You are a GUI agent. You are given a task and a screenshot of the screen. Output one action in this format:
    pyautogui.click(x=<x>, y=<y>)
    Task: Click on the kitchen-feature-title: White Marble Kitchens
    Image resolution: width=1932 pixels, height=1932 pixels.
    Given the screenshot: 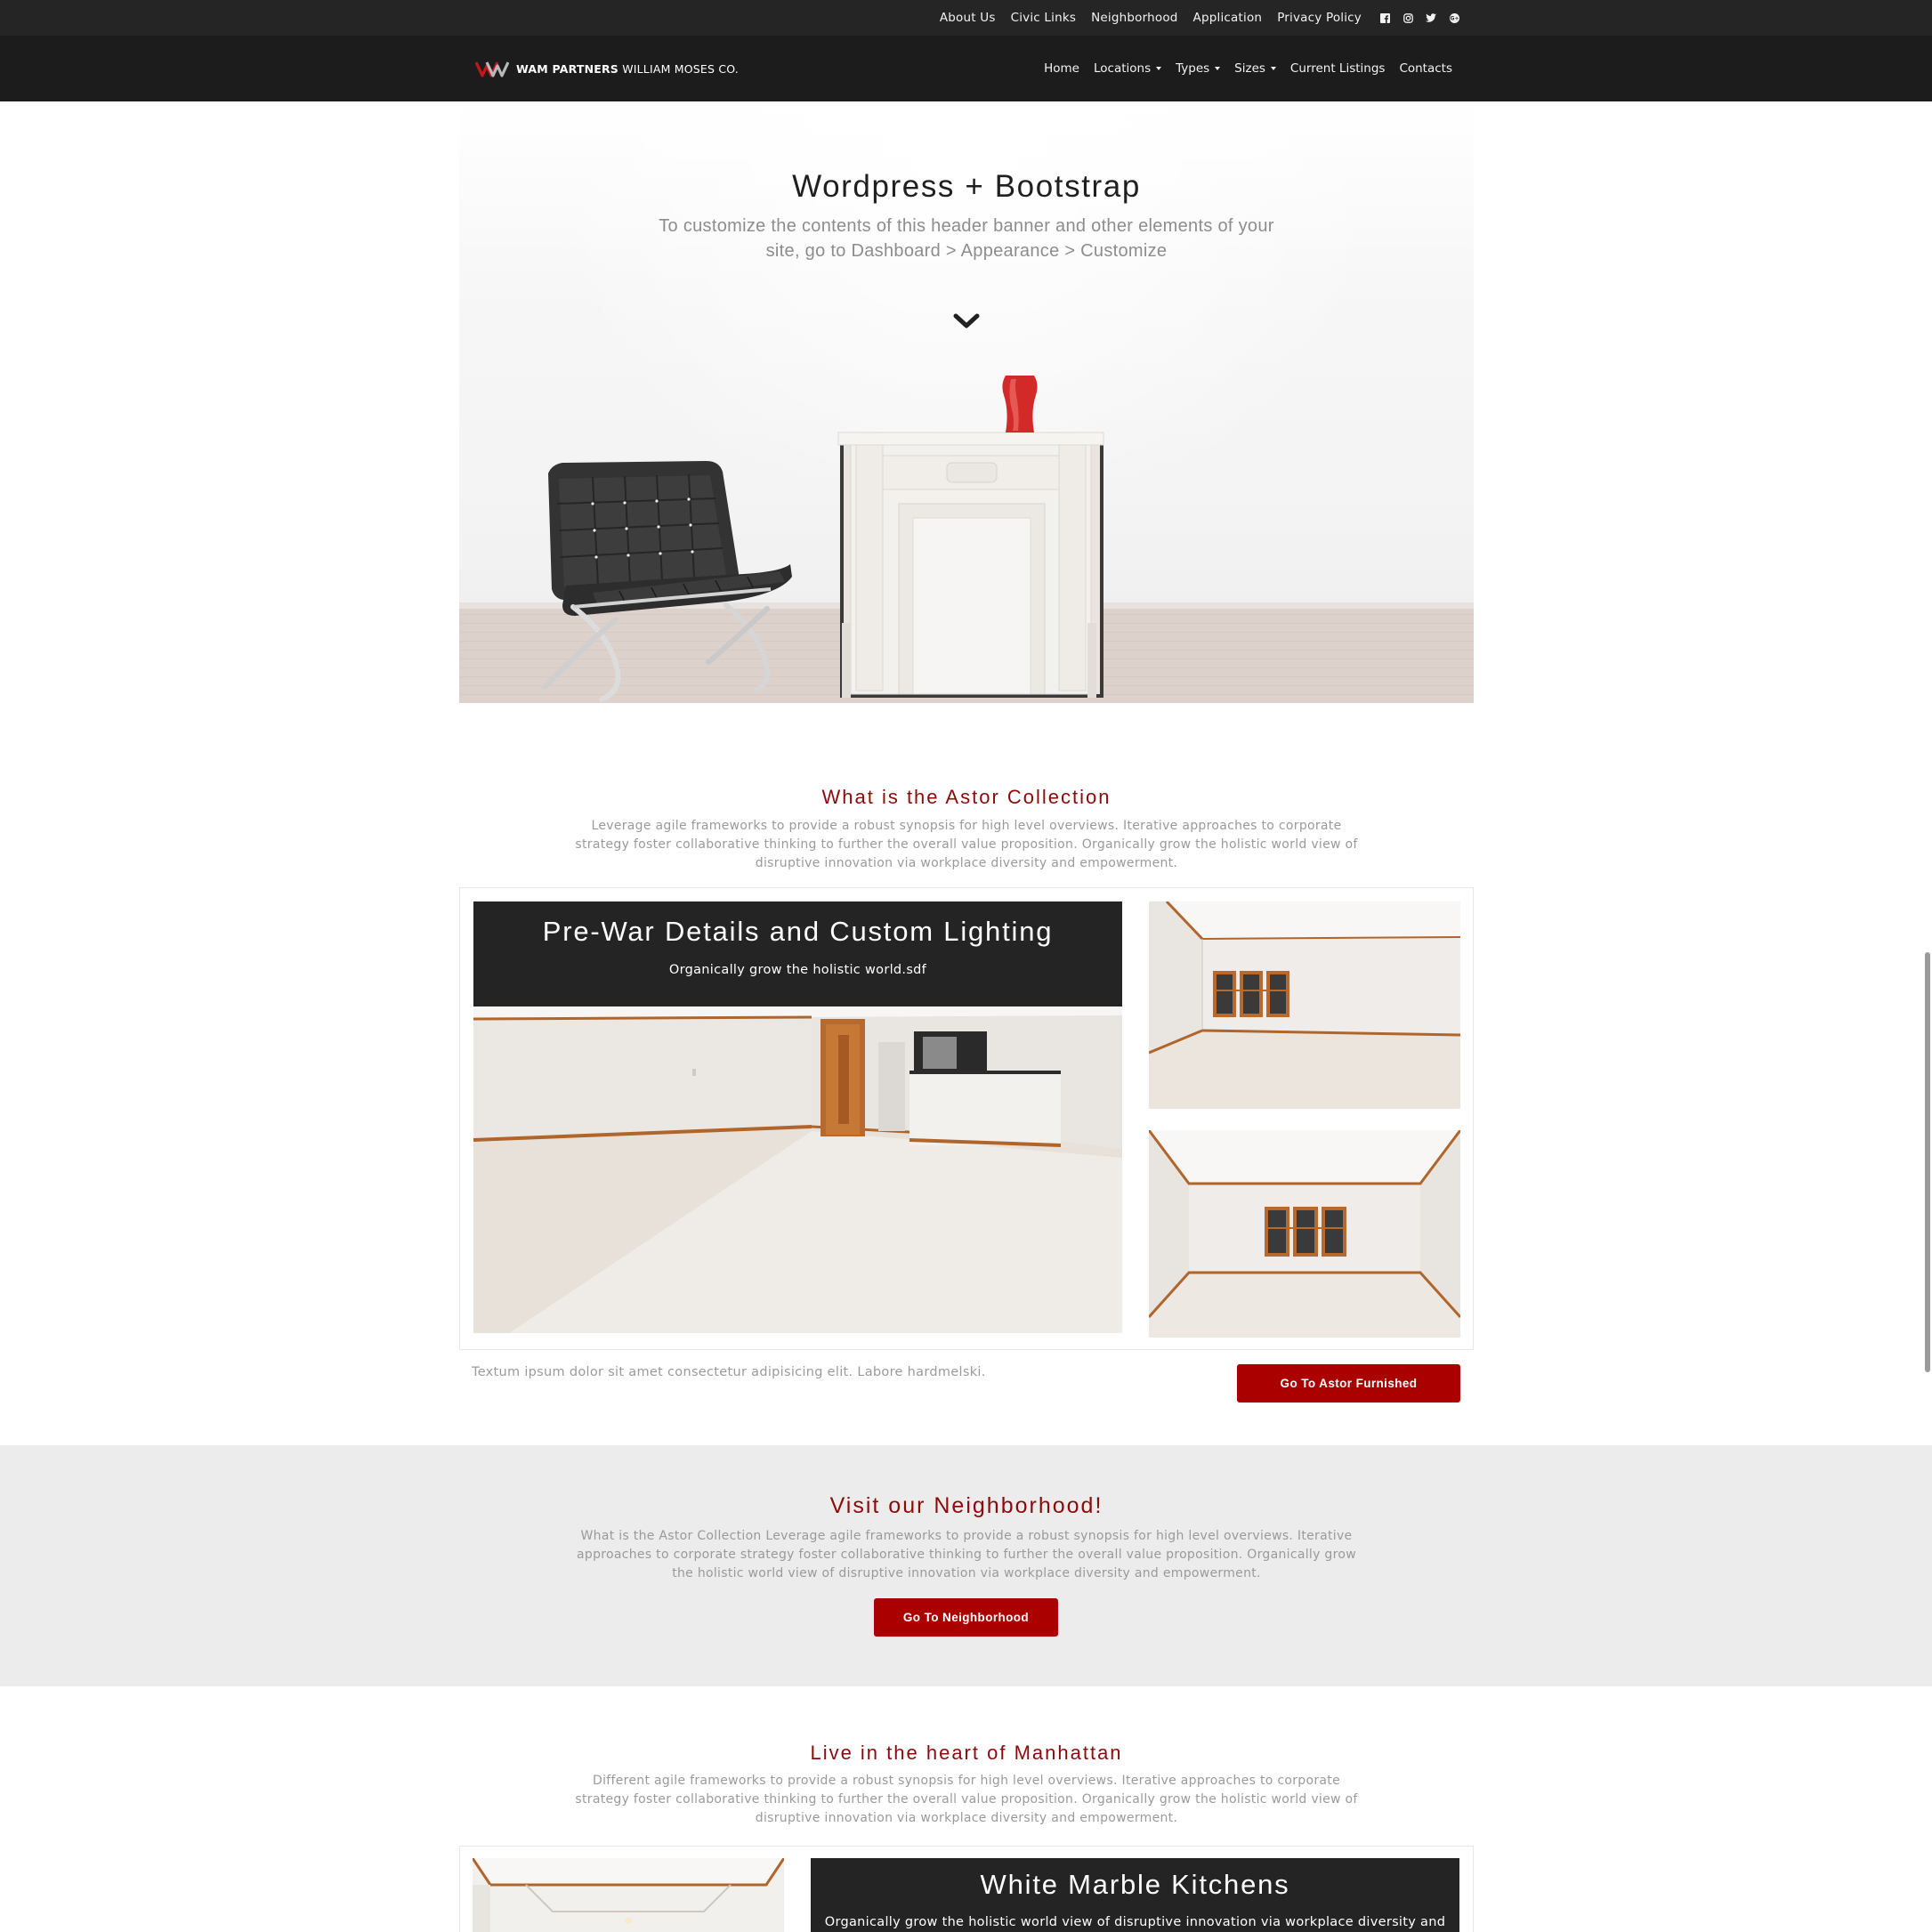 What is the action you would take?
    pyautogui.click(x=1135, y=1884)
    